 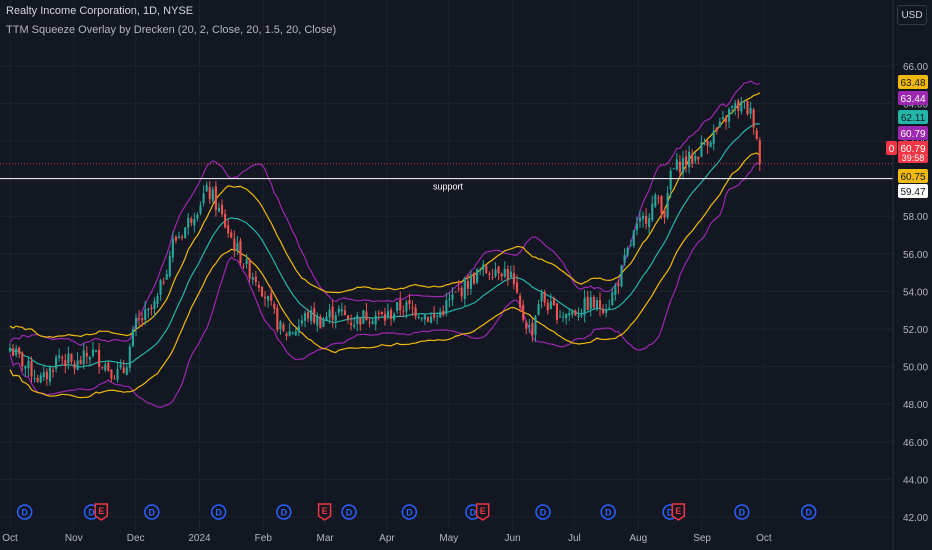 I want to click on price-badge: 60.79, so click(x=913, y=133).